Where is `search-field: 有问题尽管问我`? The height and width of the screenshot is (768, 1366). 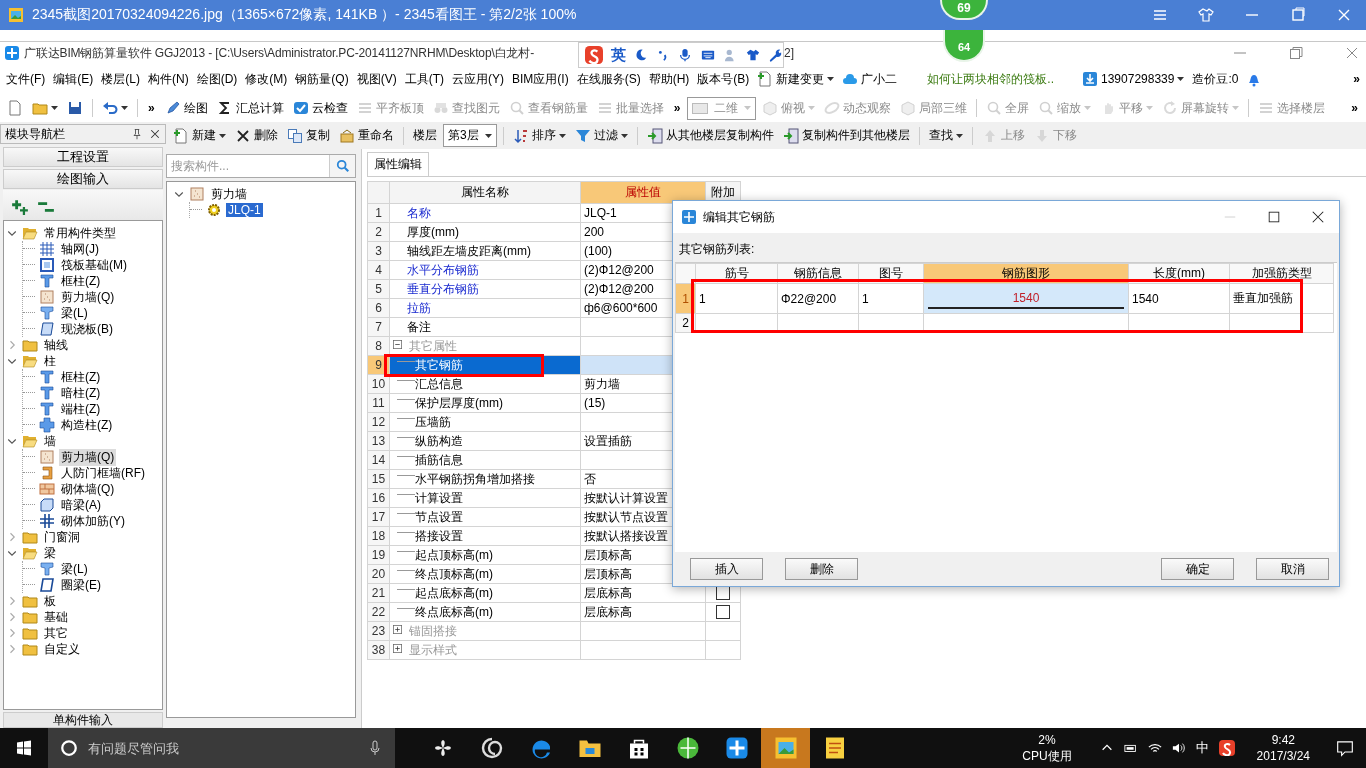
search-field: 有问题尽管问我 is located at coordinates (222, 748).